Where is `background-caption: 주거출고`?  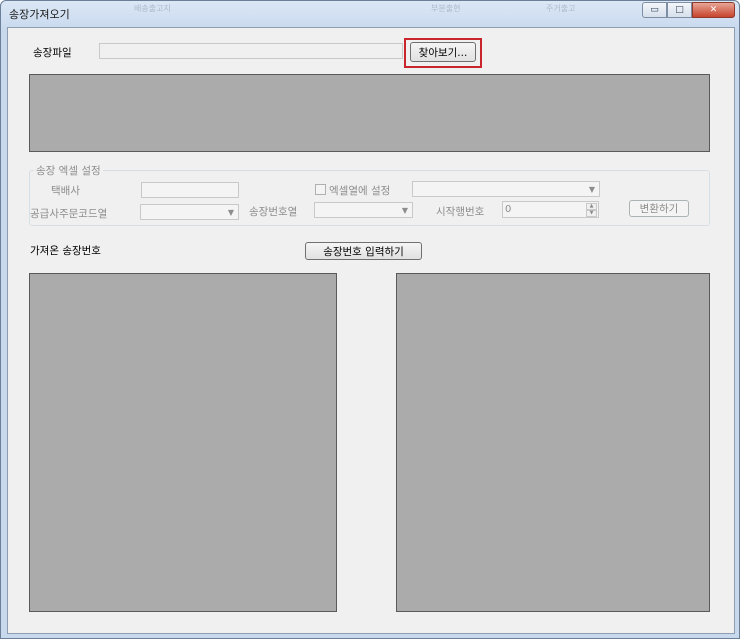 background-caption: 주거출고 is located at coordinates (561, 8).